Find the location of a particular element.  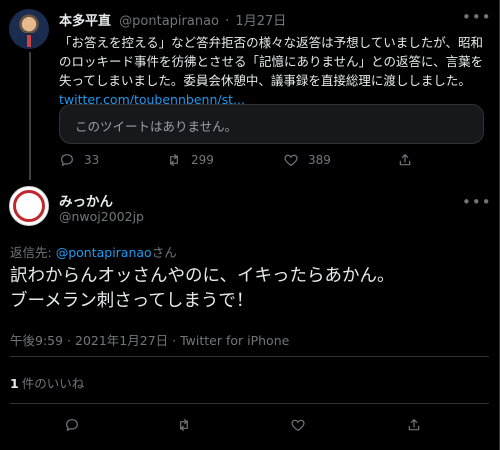

reply-to-prefix: 返信先: is located at coordinates (33, 252).